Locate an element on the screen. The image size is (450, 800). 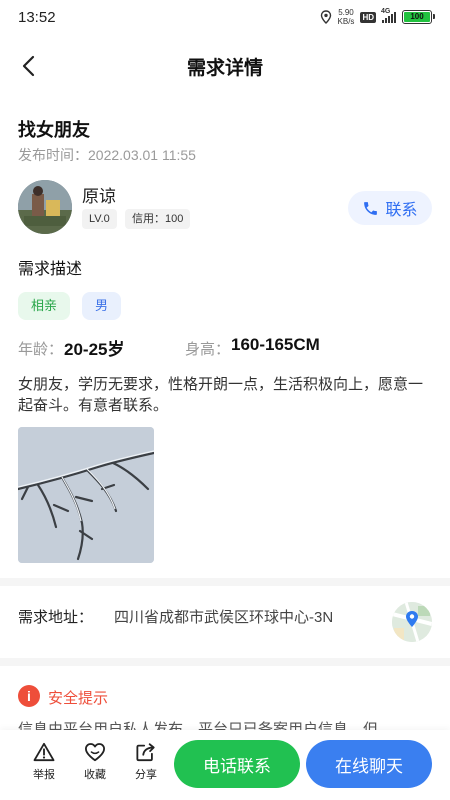
report-label: 举报 is located at coordinates (44, 775).